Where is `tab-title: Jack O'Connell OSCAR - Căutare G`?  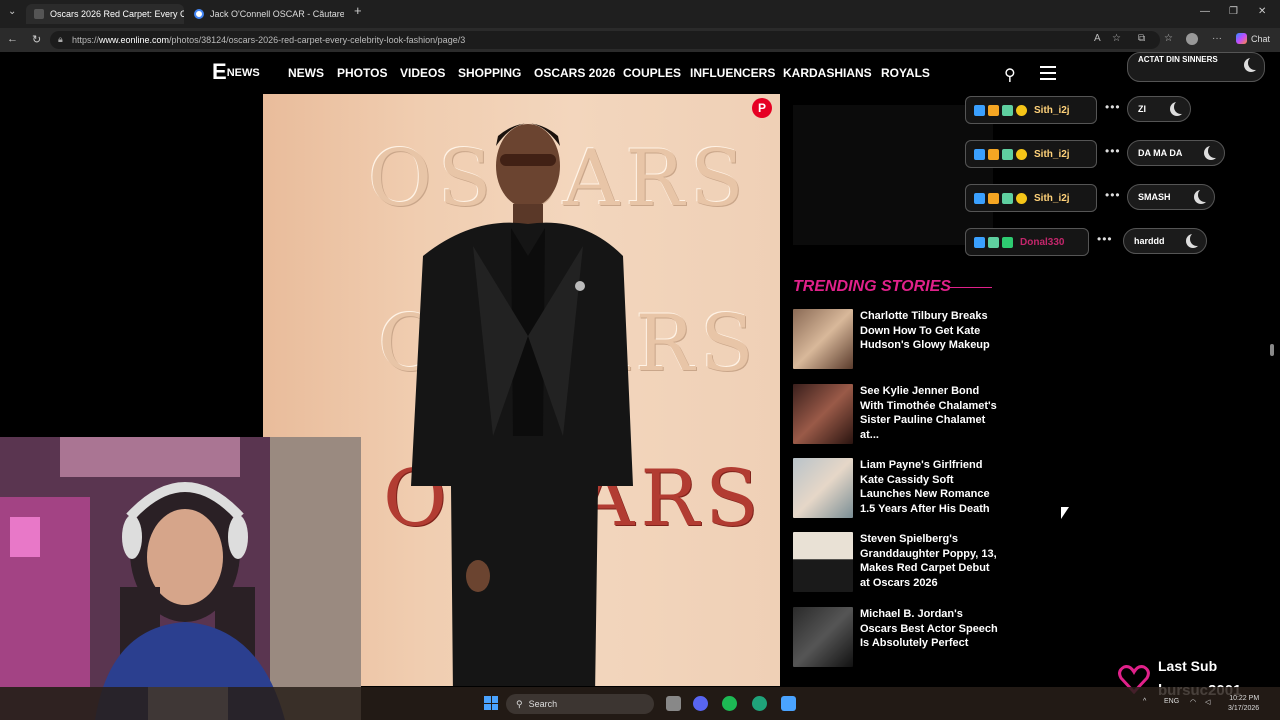 tab-title: Jack O'Connell OSCAR - Căutare G is located at coordinates (277, 14).